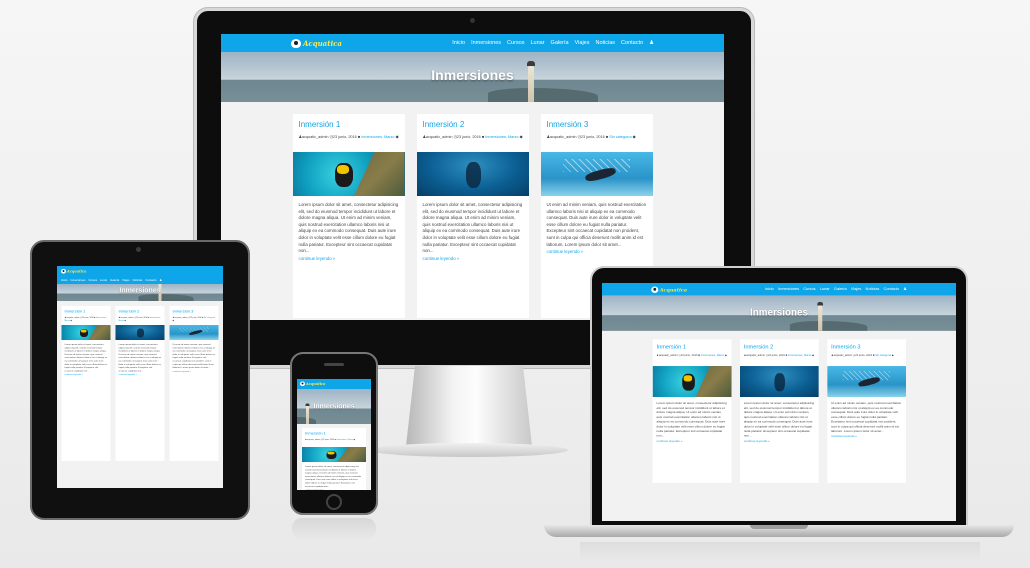 This screenshot has width=1030, height=568. Describe the element at coordinates (77, 271) in the screenshot. I see `logo-text: Acquatica` at that location.